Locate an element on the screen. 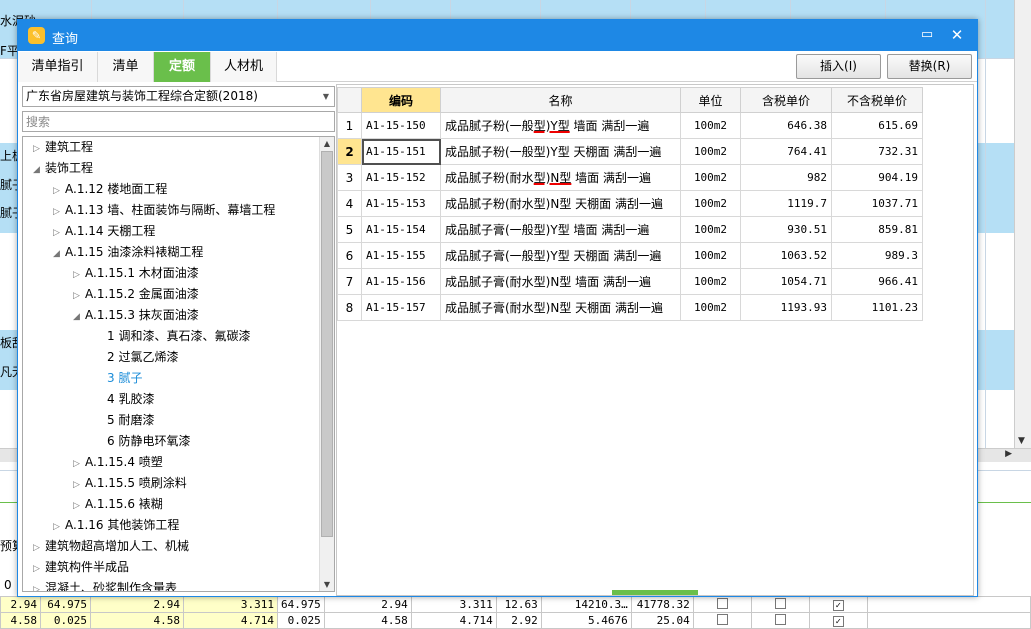  insert-button: 插入(I) is located at coordinates (838, 66).